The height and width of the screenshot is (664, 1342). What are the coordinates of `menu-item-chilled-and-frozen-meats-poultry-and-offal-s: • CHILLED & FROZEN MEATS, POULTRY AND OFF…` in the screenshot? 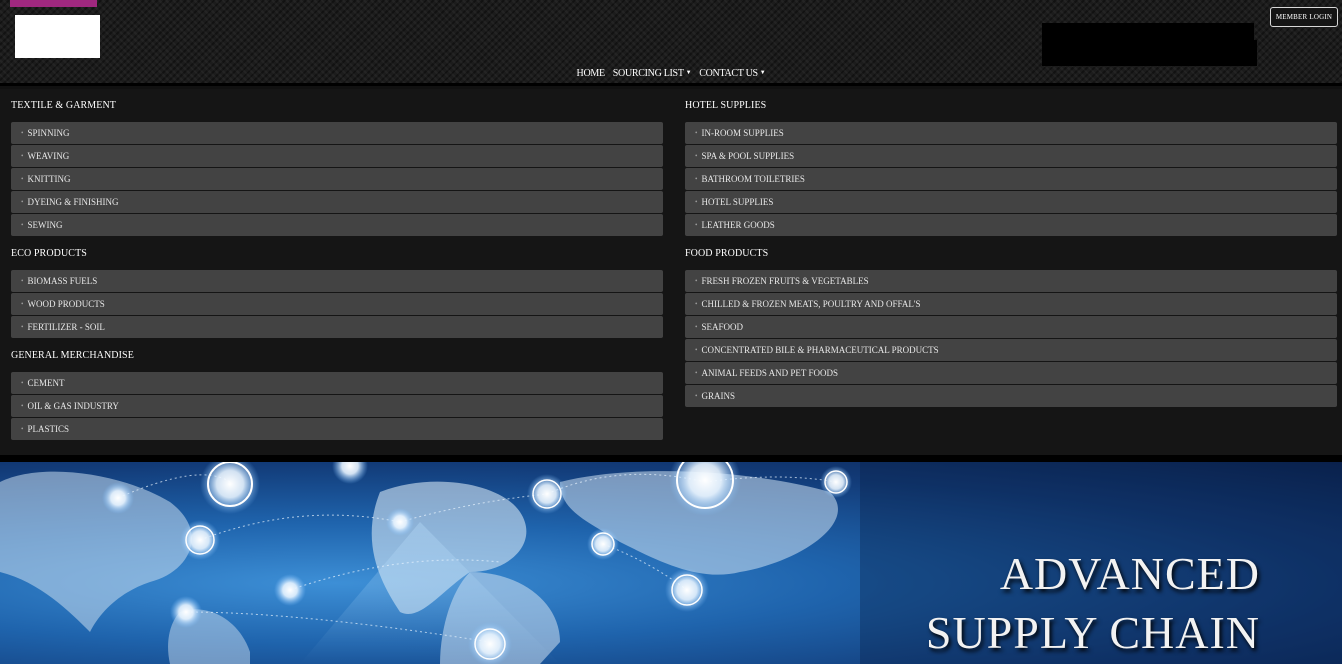 It's located at (1011, 304).